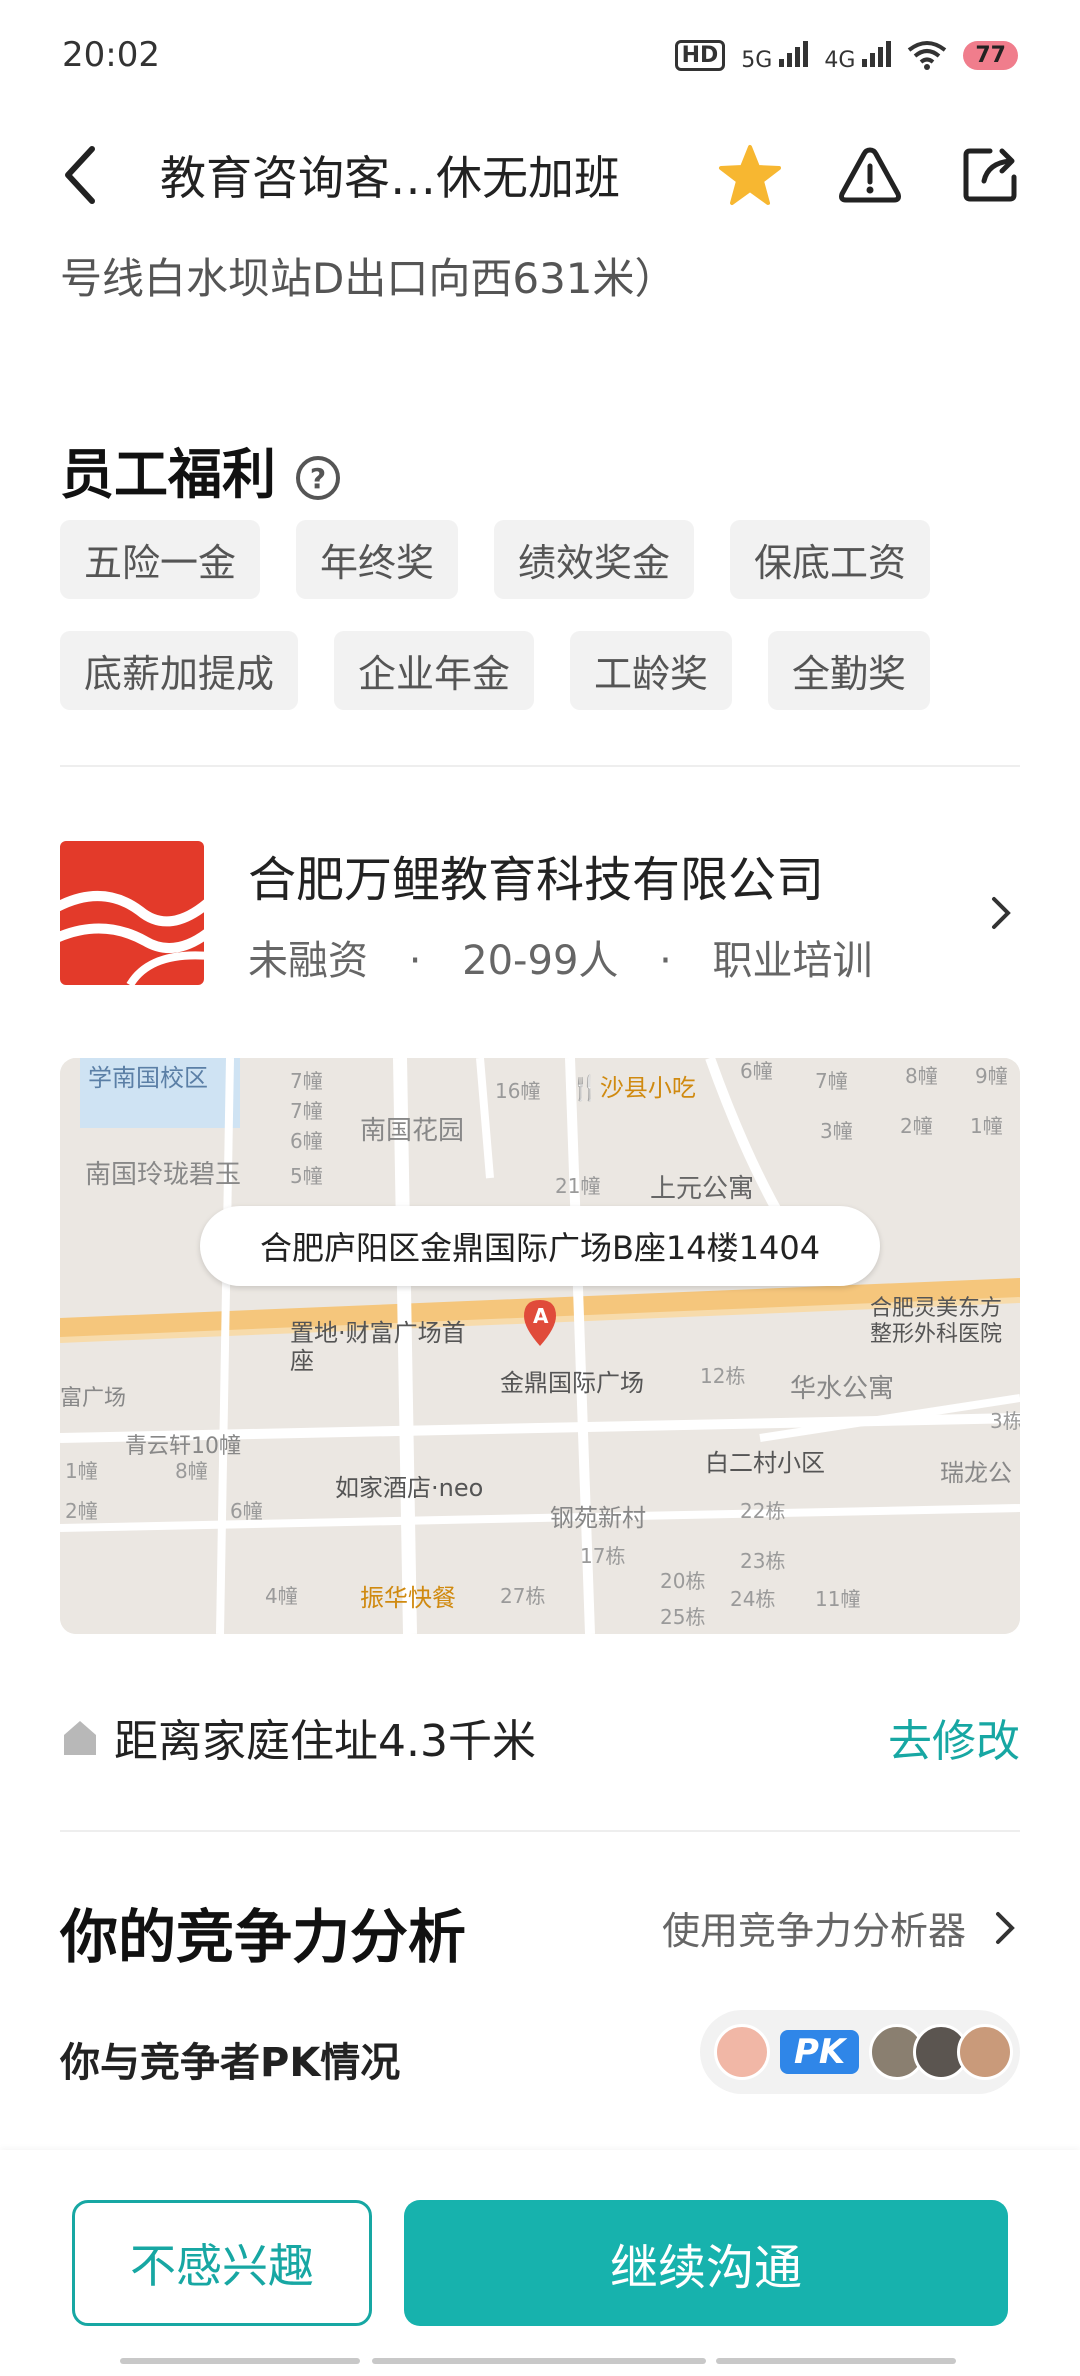 The width and height of the screenshot is (1080, 2376). Describe the element at coordinates (540, 1737) in the screenshot. I see `distance-row: 距离家庭住址4.3千米 去修改` at that location.